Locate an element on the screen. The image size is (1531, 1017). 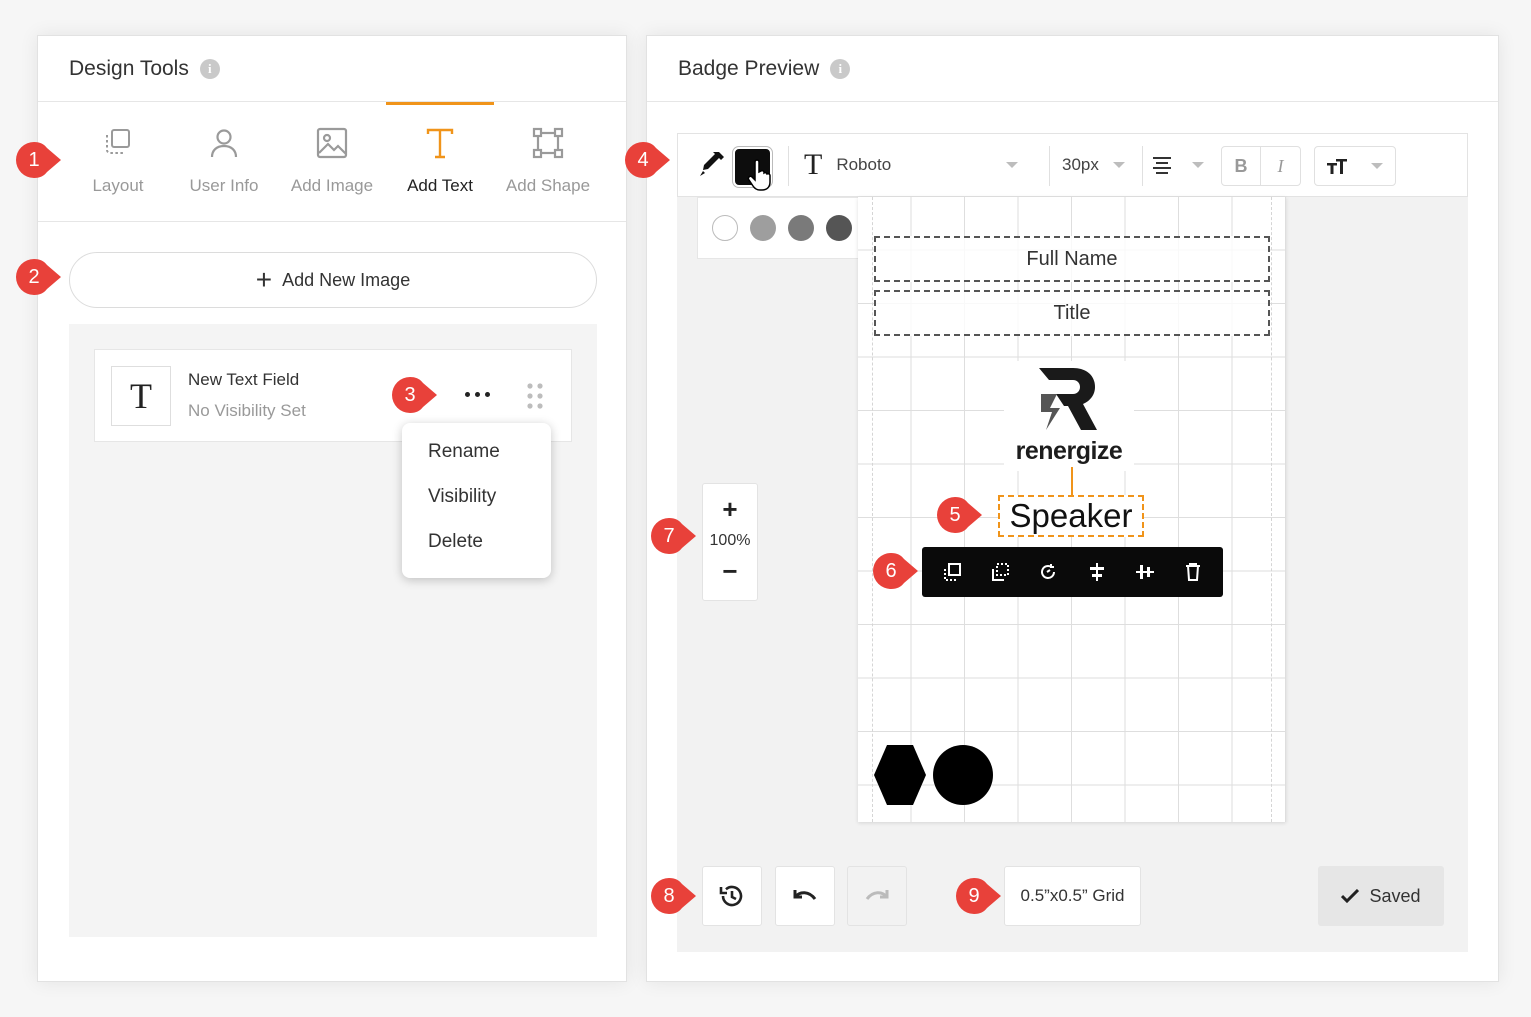
undo-icon is located at coordinates (805, 895).